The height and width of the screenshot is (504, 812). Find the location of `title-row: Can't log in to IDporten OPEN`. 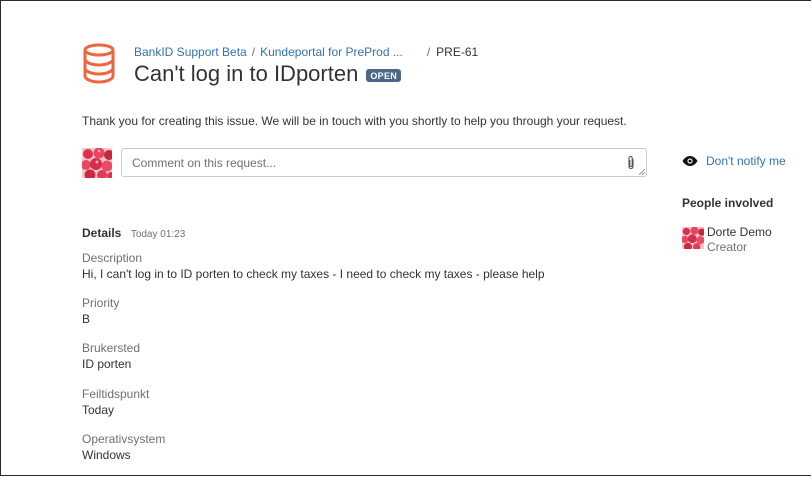

title-row: Can't log in to IDporten OPEN is located at coordinates (268, 74).